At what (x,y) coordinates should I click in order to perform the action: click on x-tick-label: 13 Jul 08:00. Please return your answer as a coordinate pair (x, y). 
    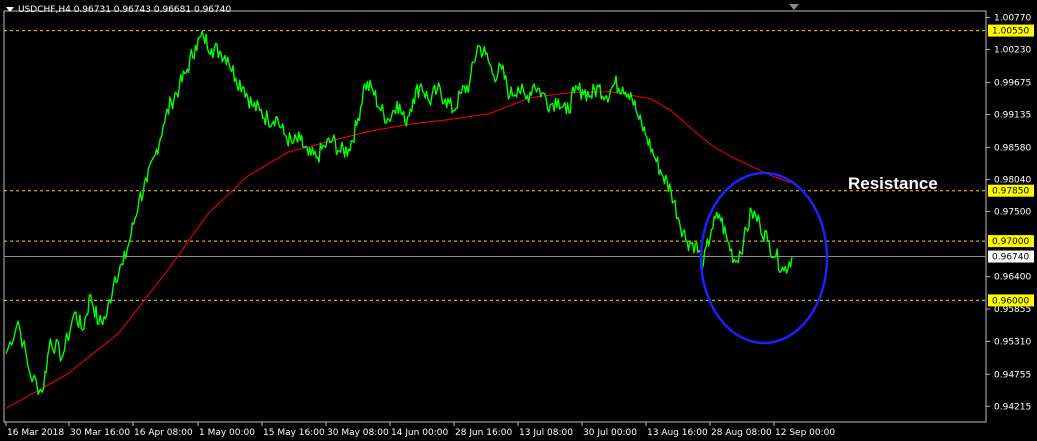
    Looking at the image, I should click on (546, 433).